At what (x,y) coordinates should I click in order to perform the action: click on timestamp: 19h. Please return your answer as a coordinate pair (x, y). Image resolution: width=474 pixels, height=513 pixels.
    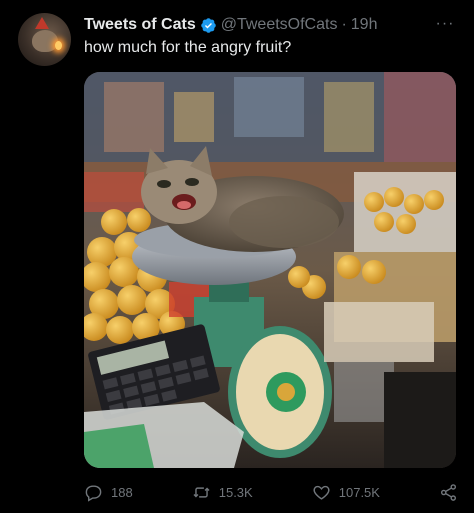
    Looking at the image, I should click on (364, 25).